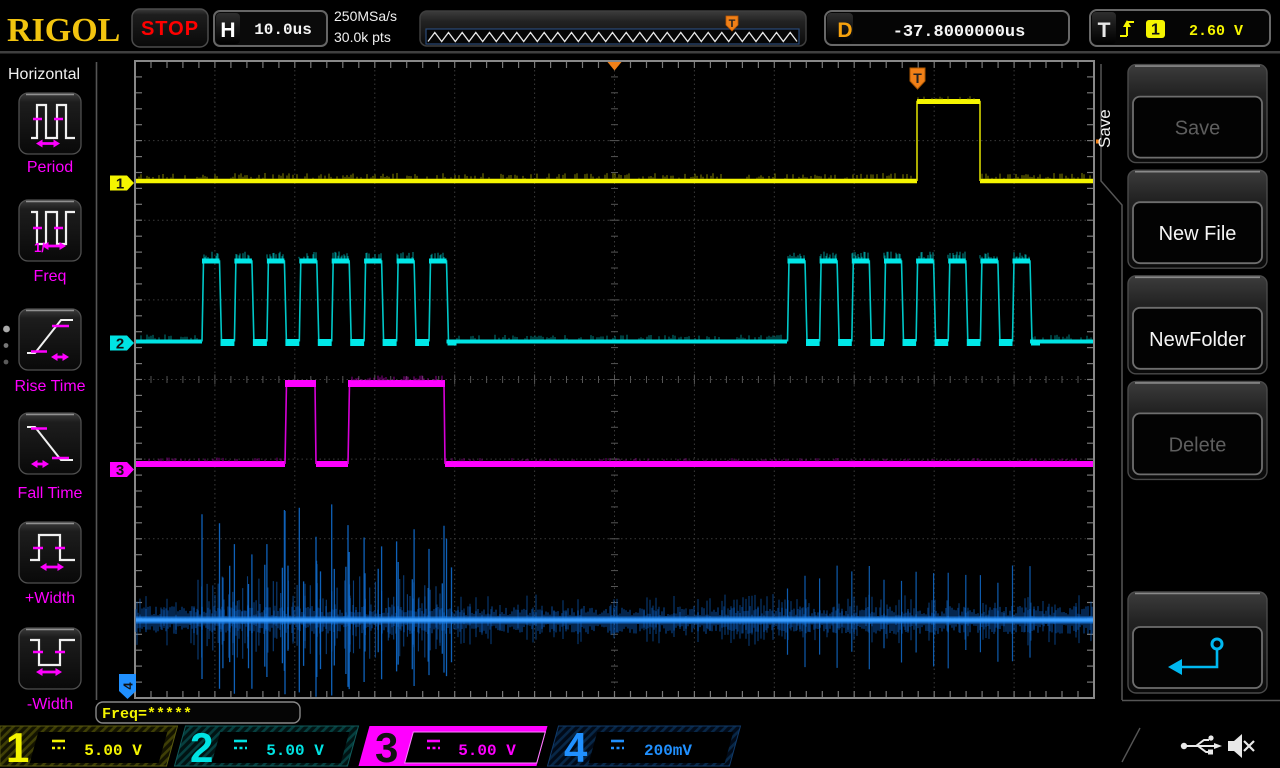 The width and height of the screenshot is (1280, 768). Describe the element at coordinates (50, 598) in the screenshot. I see `svg-text: +Width` at that location.